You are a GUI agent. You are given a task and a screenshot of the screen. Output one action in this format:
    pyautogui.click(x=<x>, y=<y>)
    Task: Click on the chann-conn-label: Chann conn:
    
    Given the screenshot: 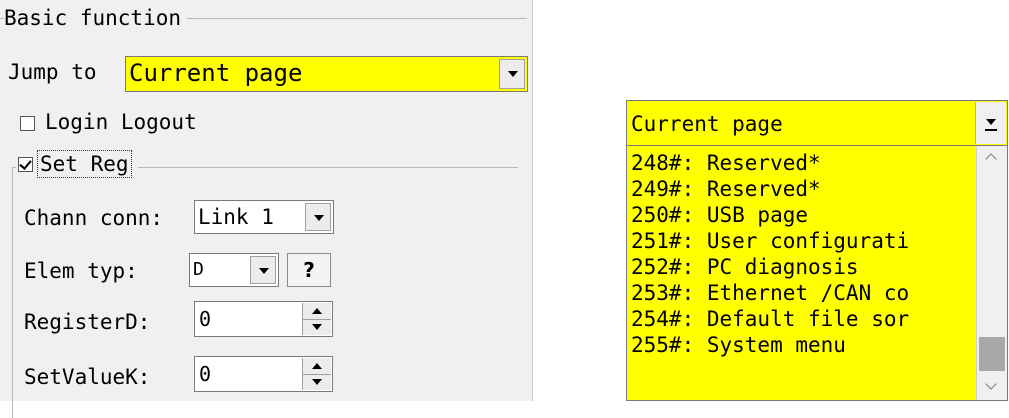 What is the action you would take?
    pyautogui.click(x=94, y=218)
    